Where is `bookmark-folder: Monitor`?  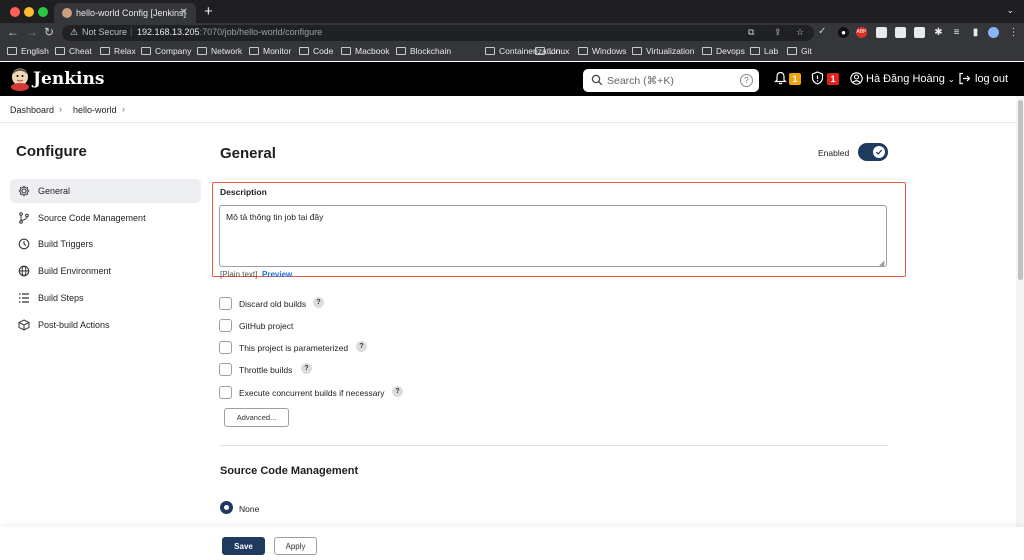
bookmark-folder: Monitor is located at coordinates (270, 51).